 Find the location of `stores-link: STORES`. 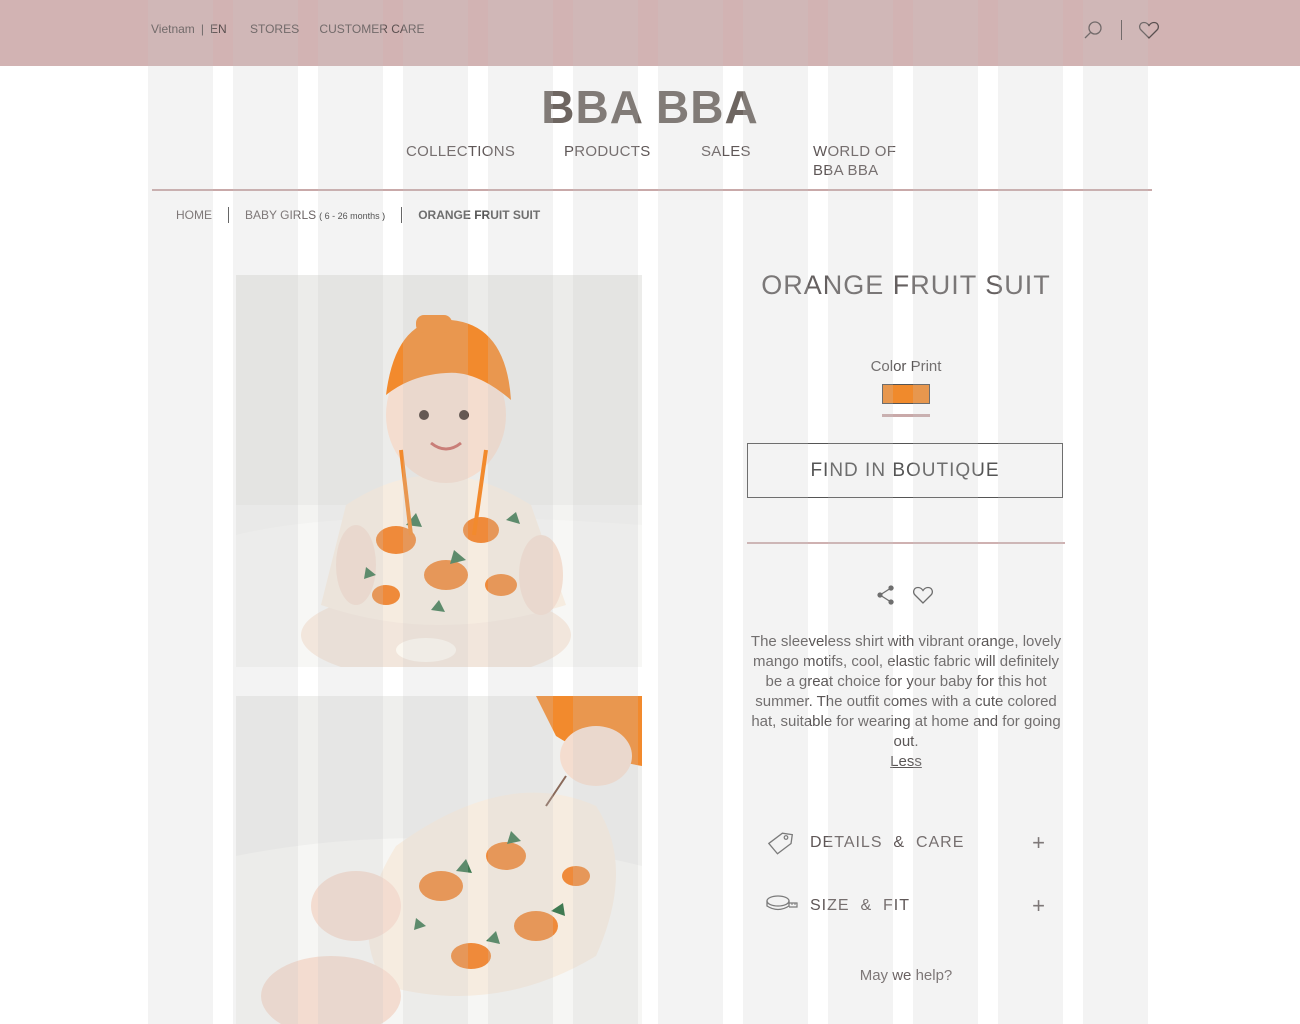

stores-link: STORES is located at coordinates (274, 29).